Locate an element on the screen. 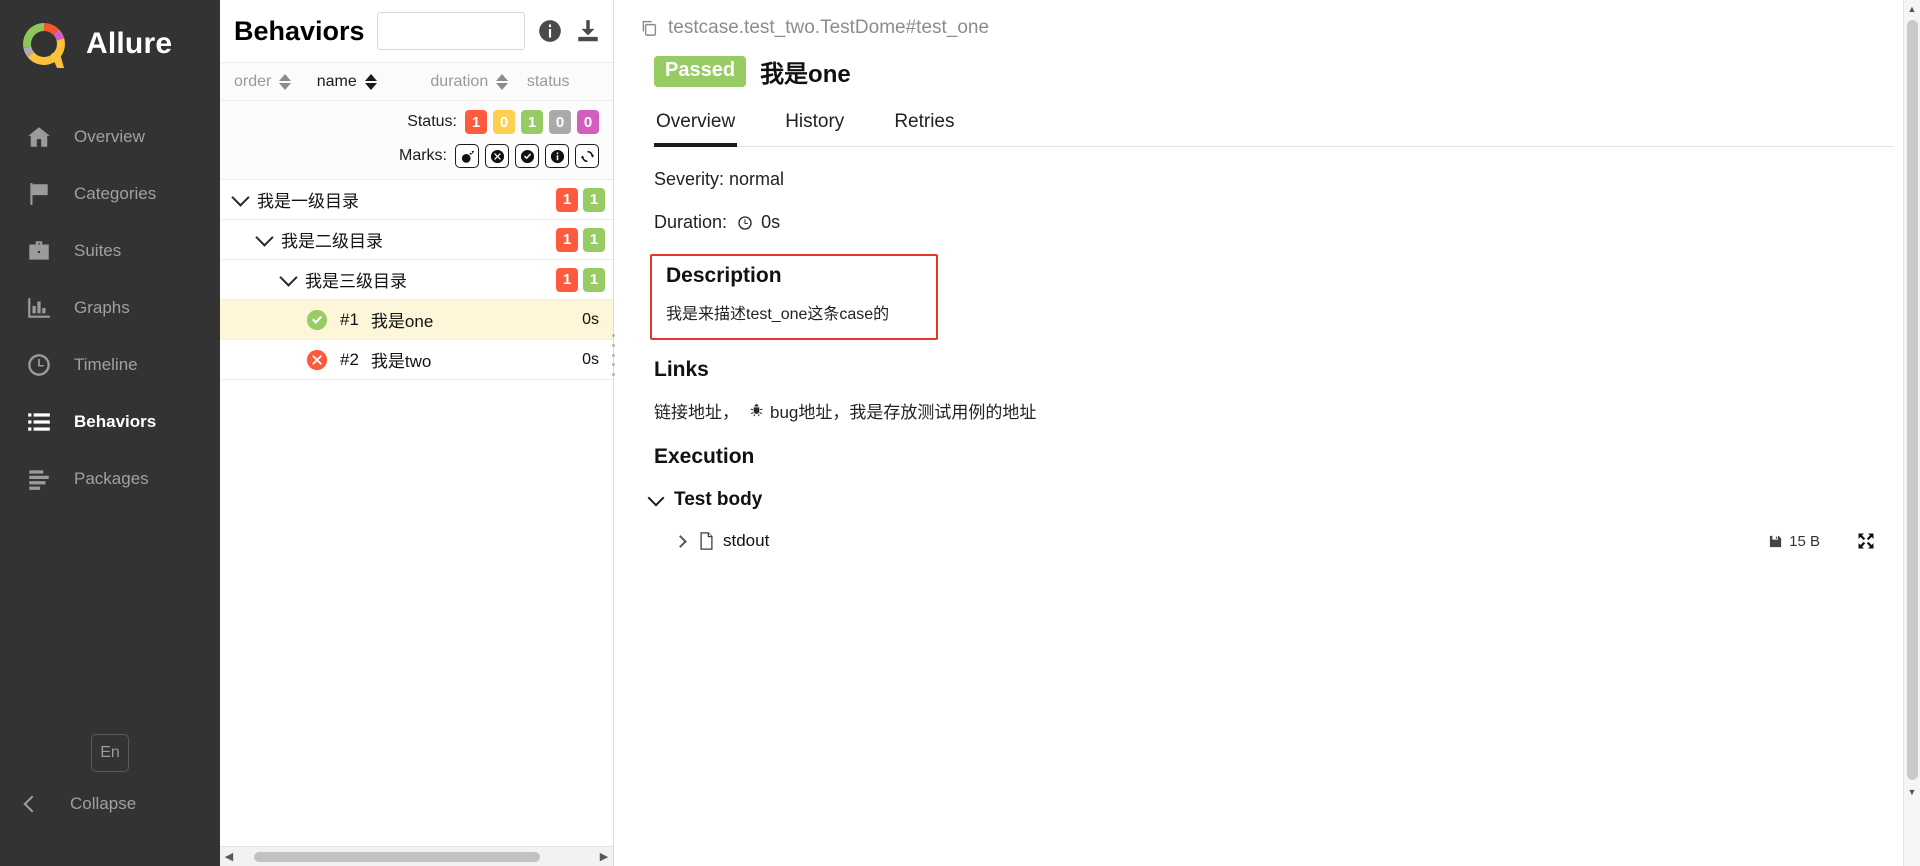 The width and height of the screenshot is (1920, 866). tab-overview: Overview is located at coordinates (696, 129).